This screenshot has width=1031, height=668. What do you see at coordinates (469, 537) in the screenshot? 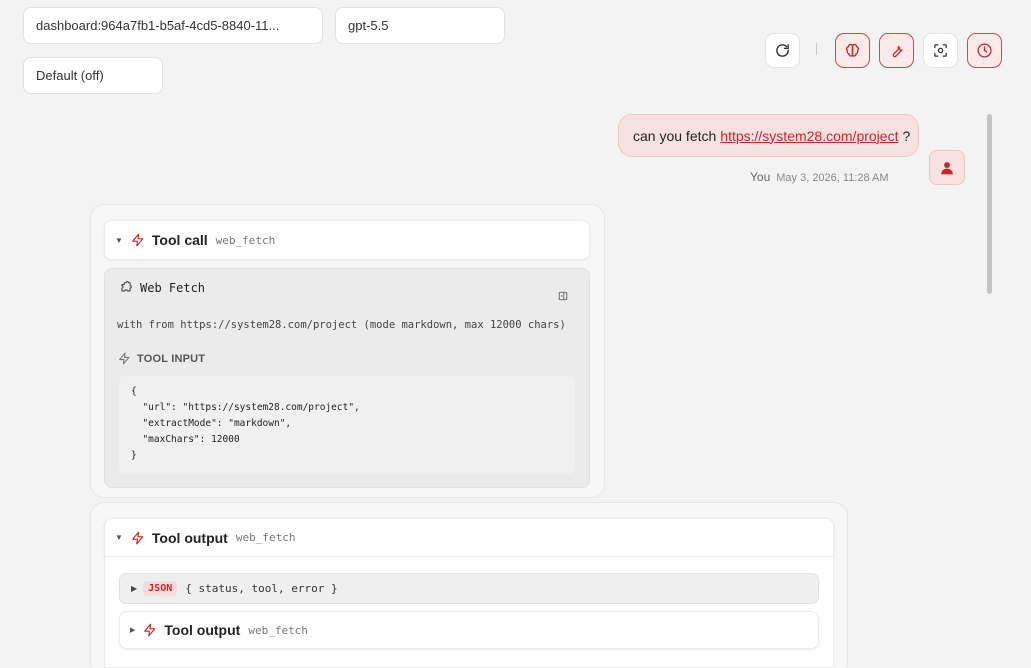
I see `tool-output-header: ▼ Tool output web_fetch` at bounding box center [469, 537].